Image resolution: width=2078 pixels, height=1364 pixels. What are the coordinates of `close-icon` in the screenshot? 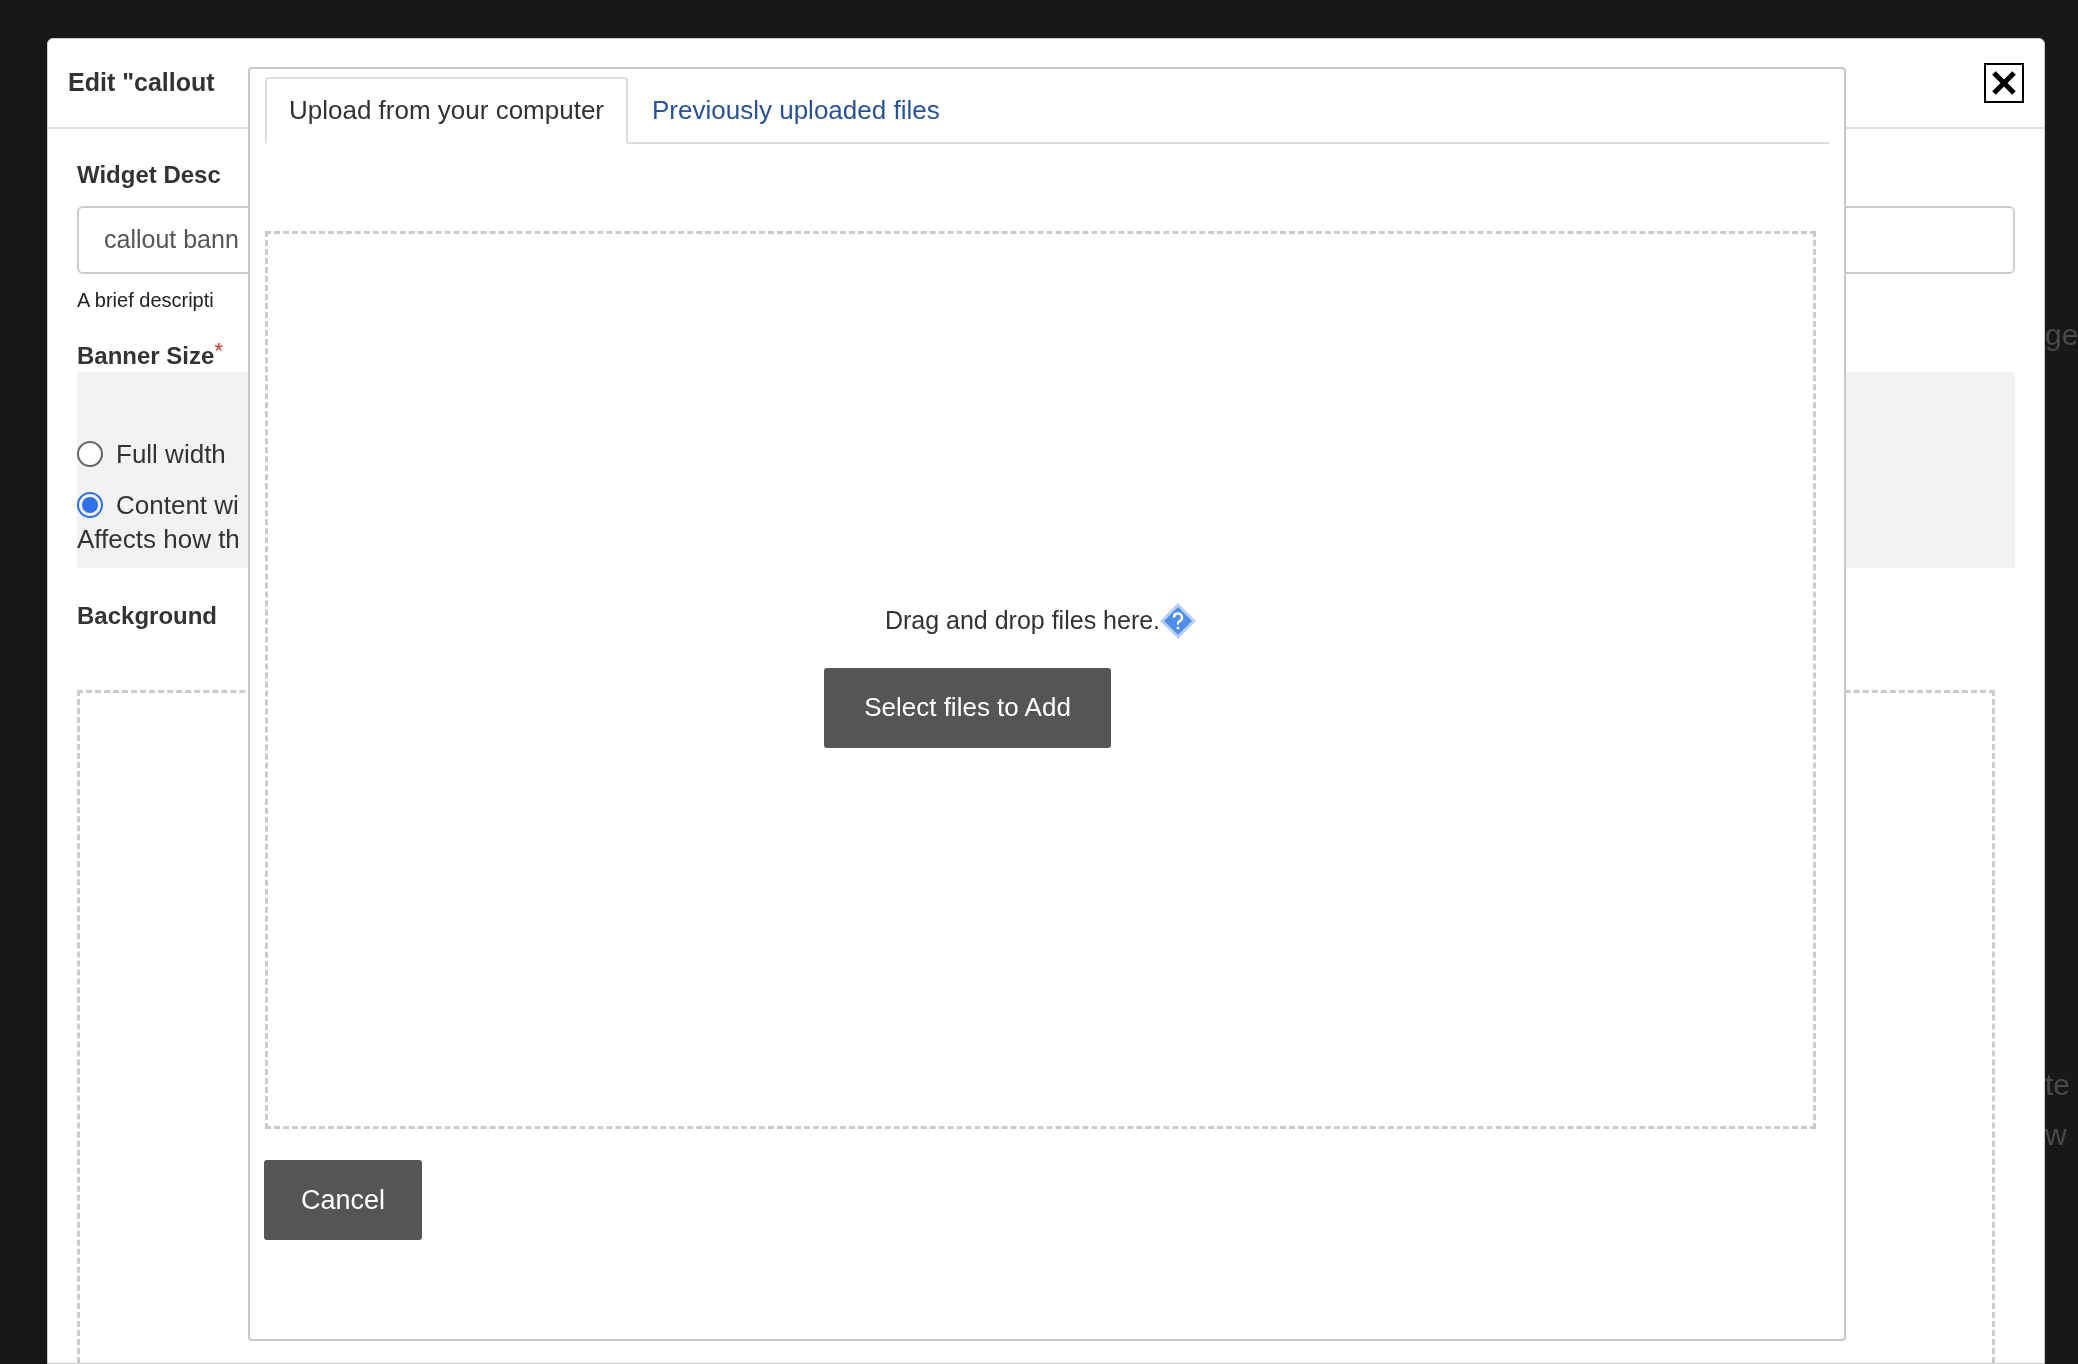 It's located at (2004, 83).